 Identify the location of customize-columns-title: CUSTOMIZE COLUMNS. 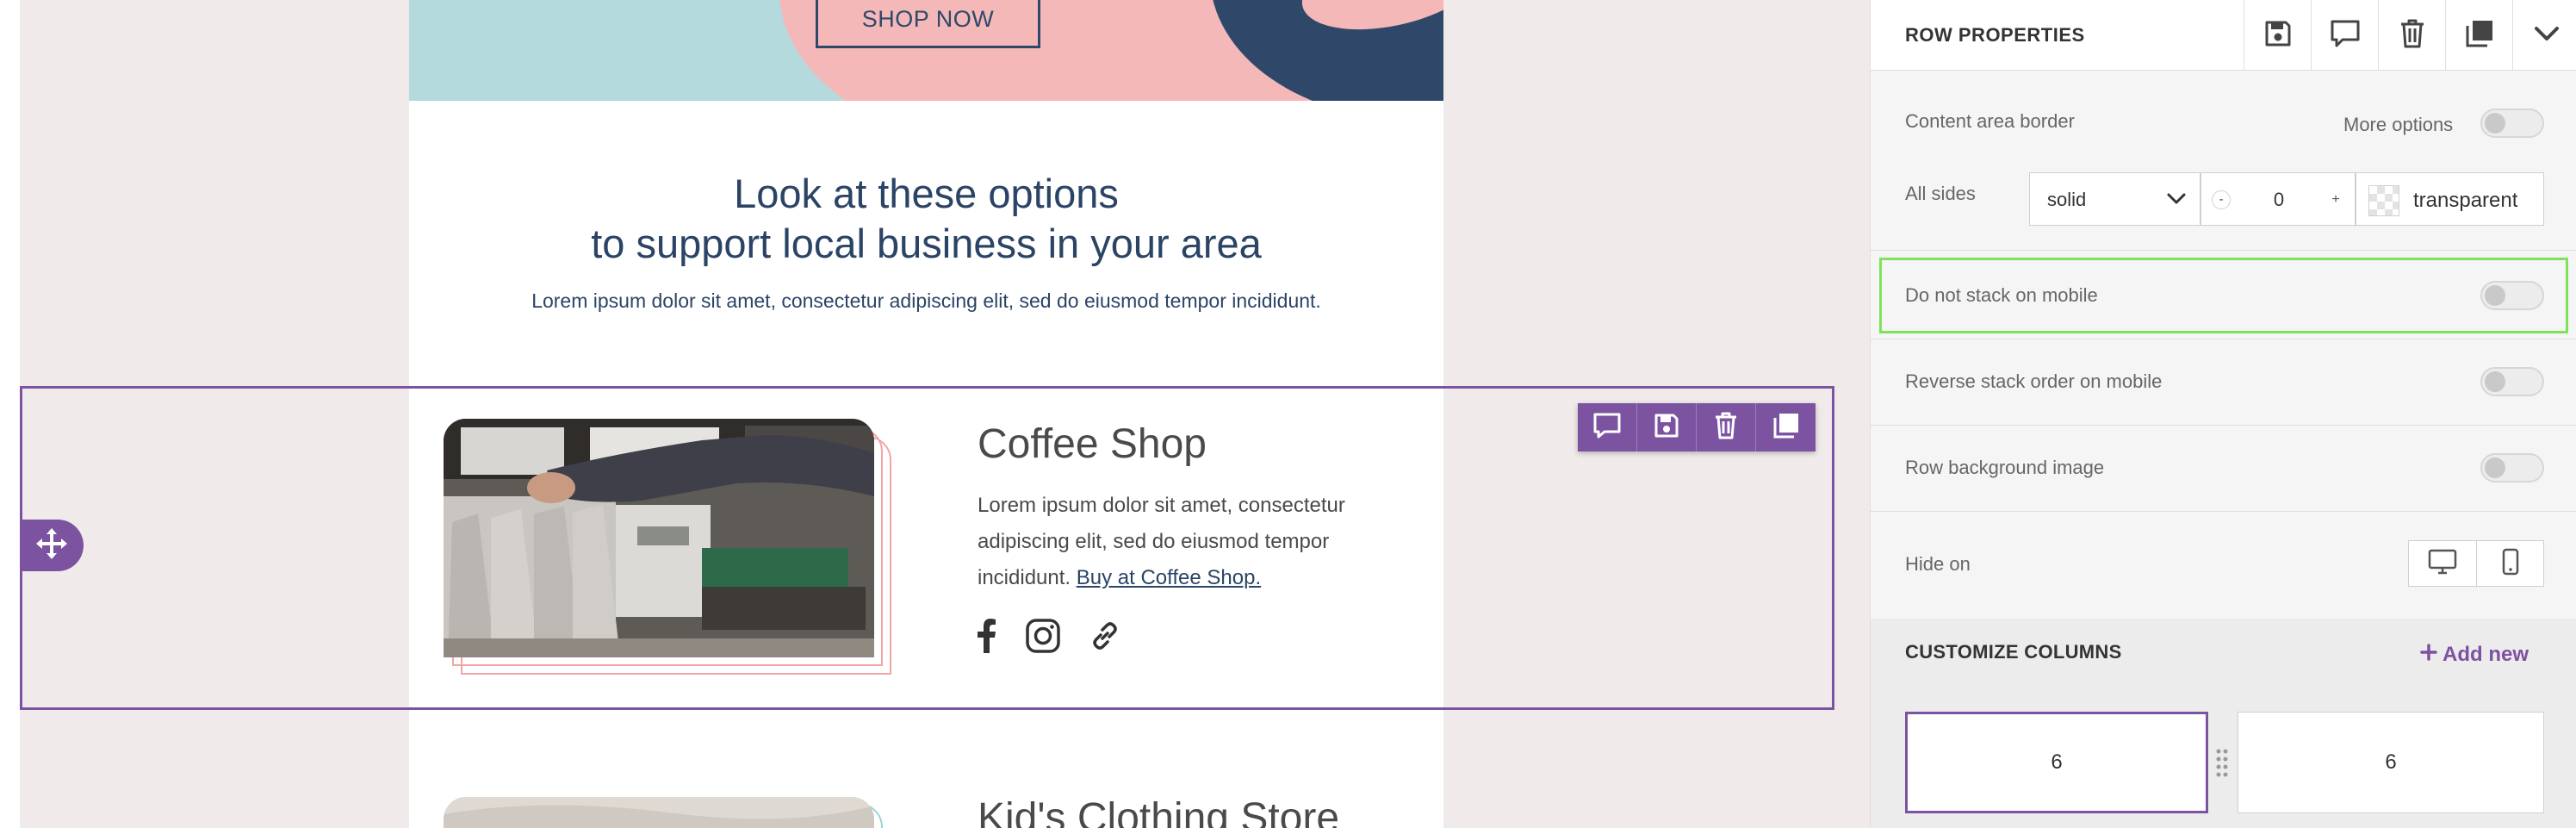
(2013, 652).